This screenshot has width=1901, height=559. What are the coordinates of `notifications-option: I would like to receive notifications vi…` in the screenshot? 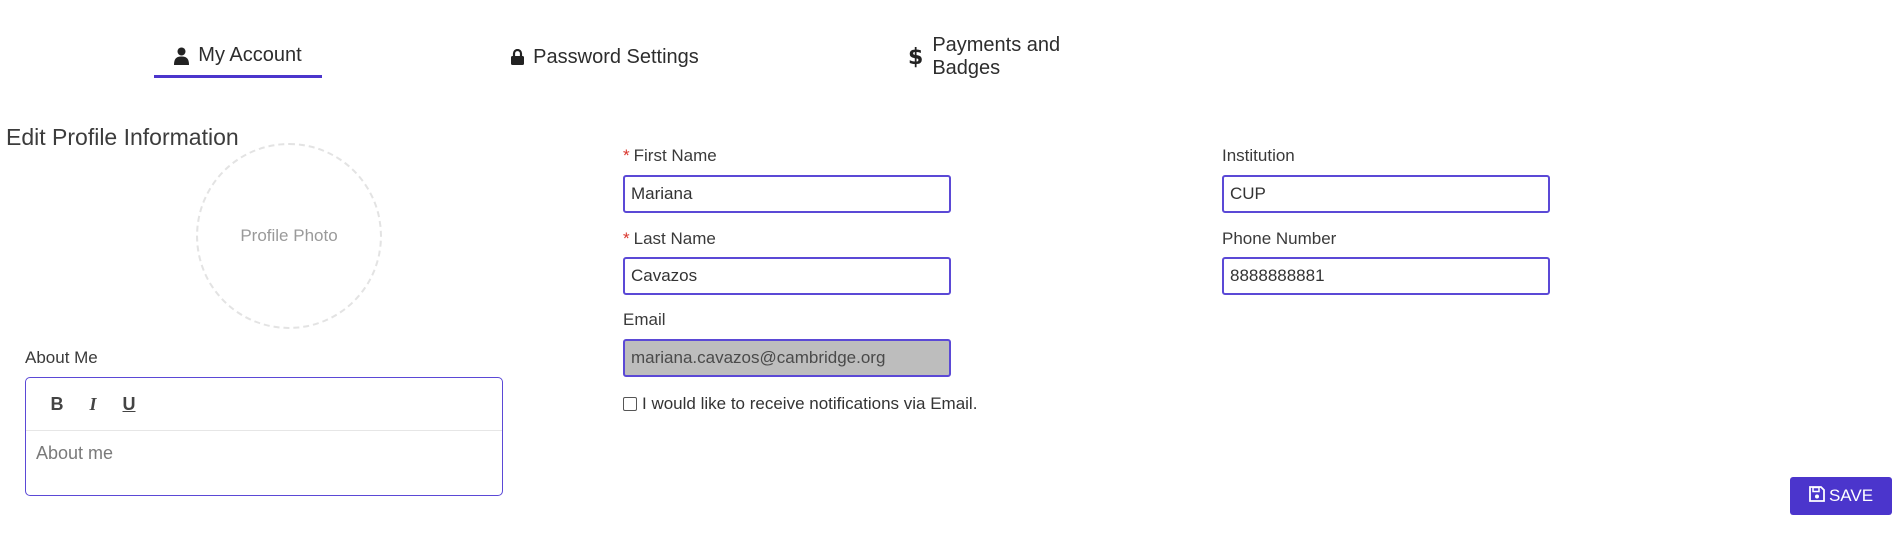 It's located at (800, 404).